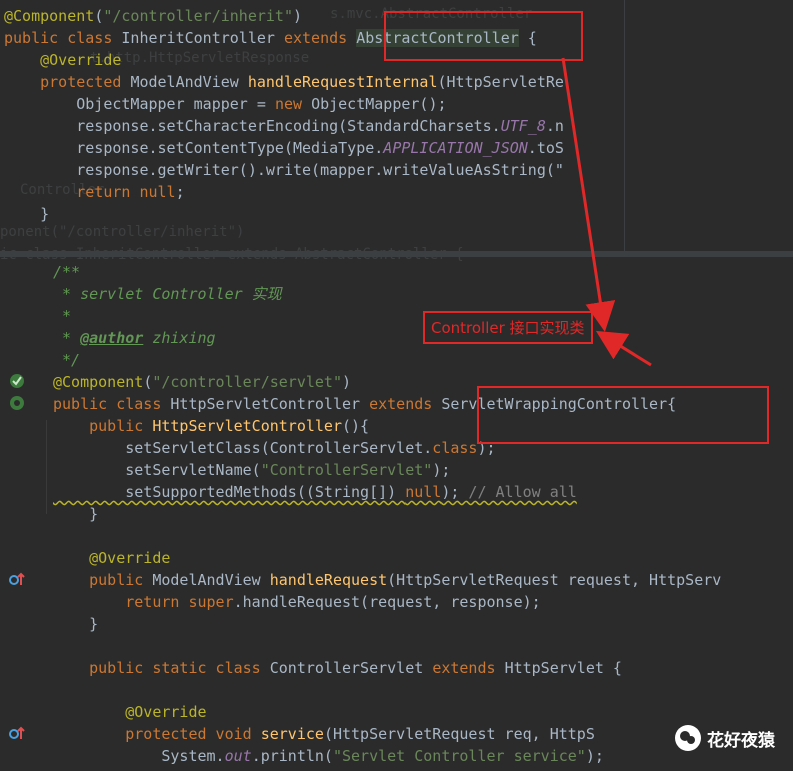  I want to click on watermark-label: 花好夜猿, so click(741, 740).